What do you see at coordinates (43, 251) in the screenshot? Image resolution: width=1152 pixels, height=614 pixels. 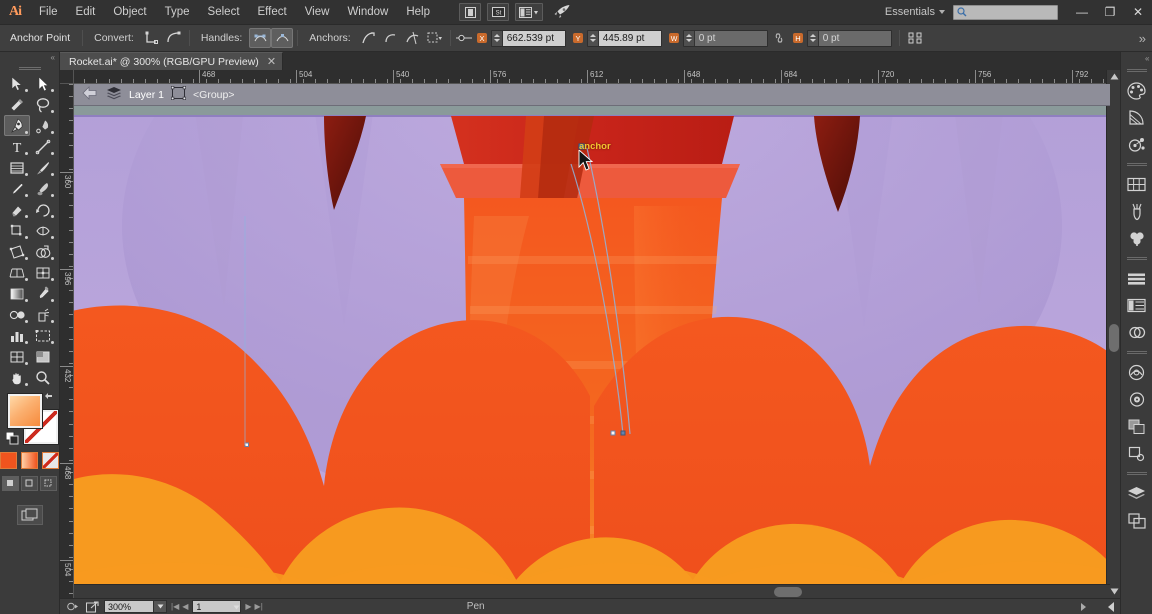 I see `shape-builder-tool` at bounding box center [43, 251].